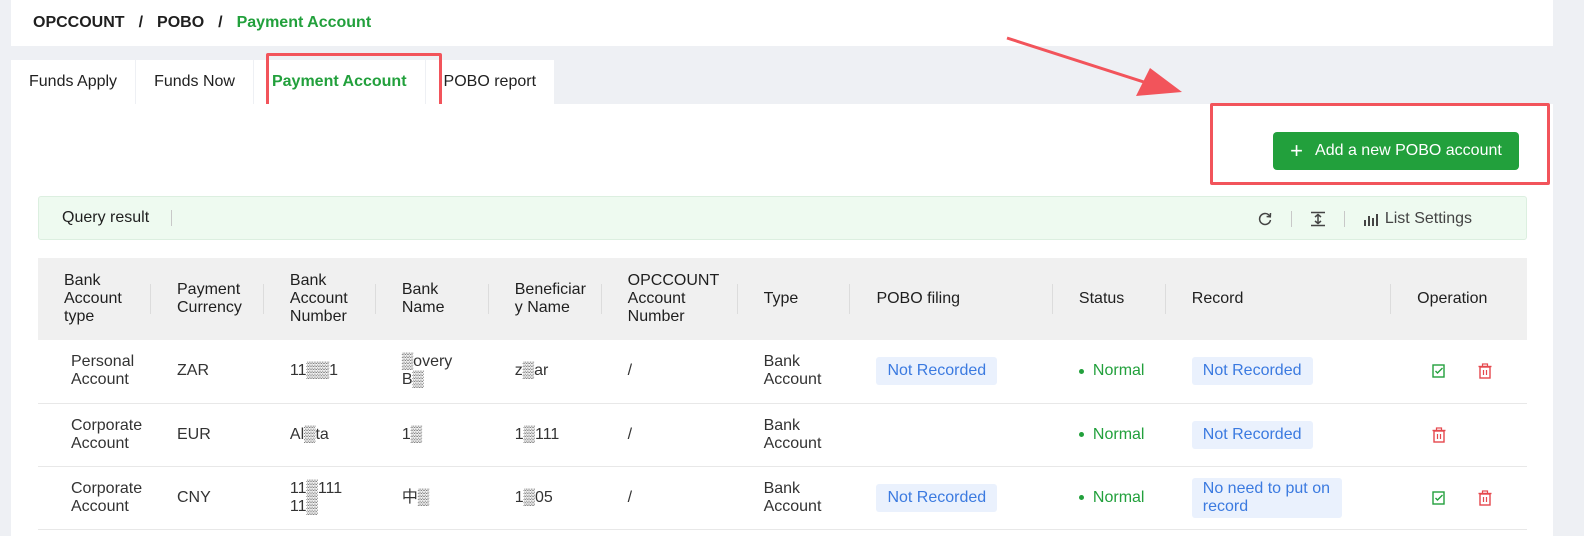 This screenshot has height=536, width=1584. I want to click on add-pobo-account-button: + Add a new POBO account, so click(1396, 151).